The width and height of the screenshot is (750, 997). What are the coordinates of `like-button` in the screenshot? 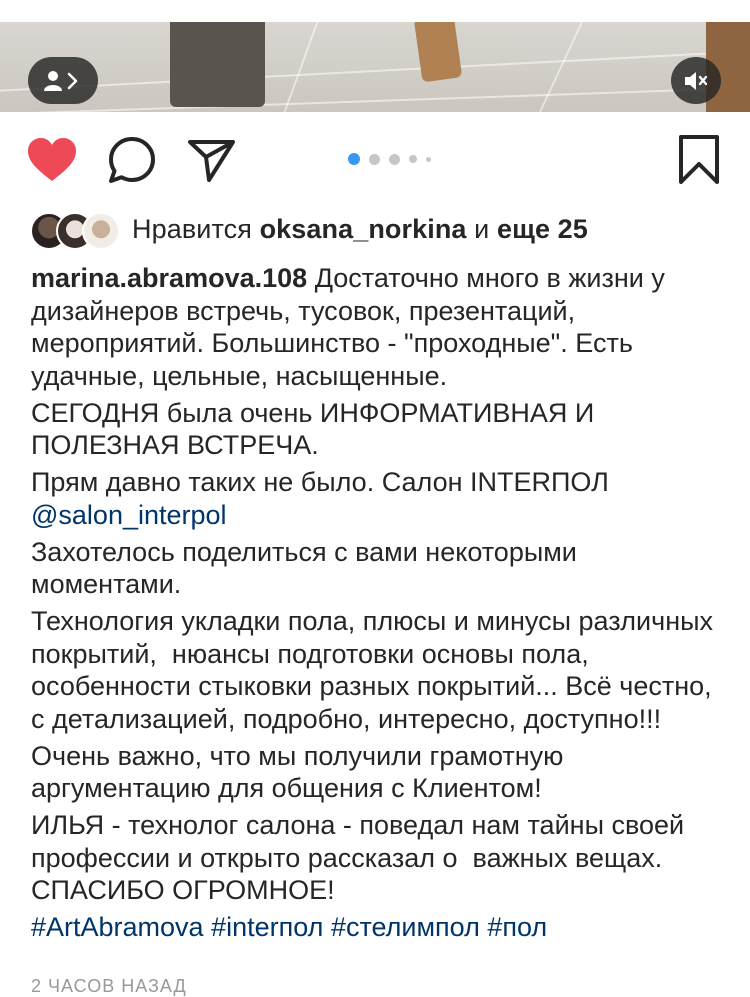 It's located at (52, 160).